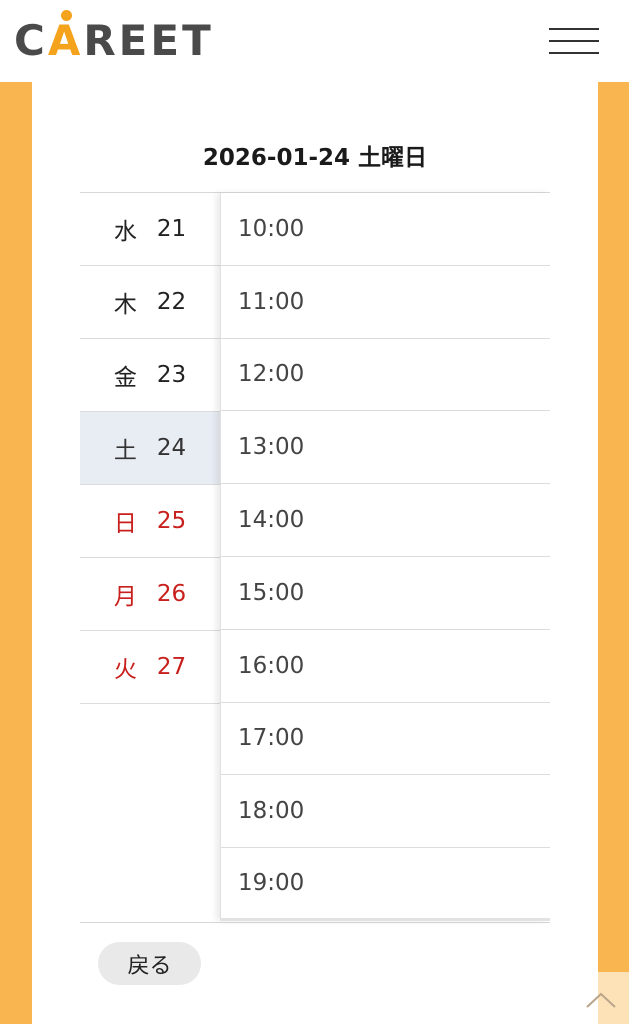  Describe the element at coordinates (125, 232) in the screenshot. I see `day-of-week: 水` at that location.